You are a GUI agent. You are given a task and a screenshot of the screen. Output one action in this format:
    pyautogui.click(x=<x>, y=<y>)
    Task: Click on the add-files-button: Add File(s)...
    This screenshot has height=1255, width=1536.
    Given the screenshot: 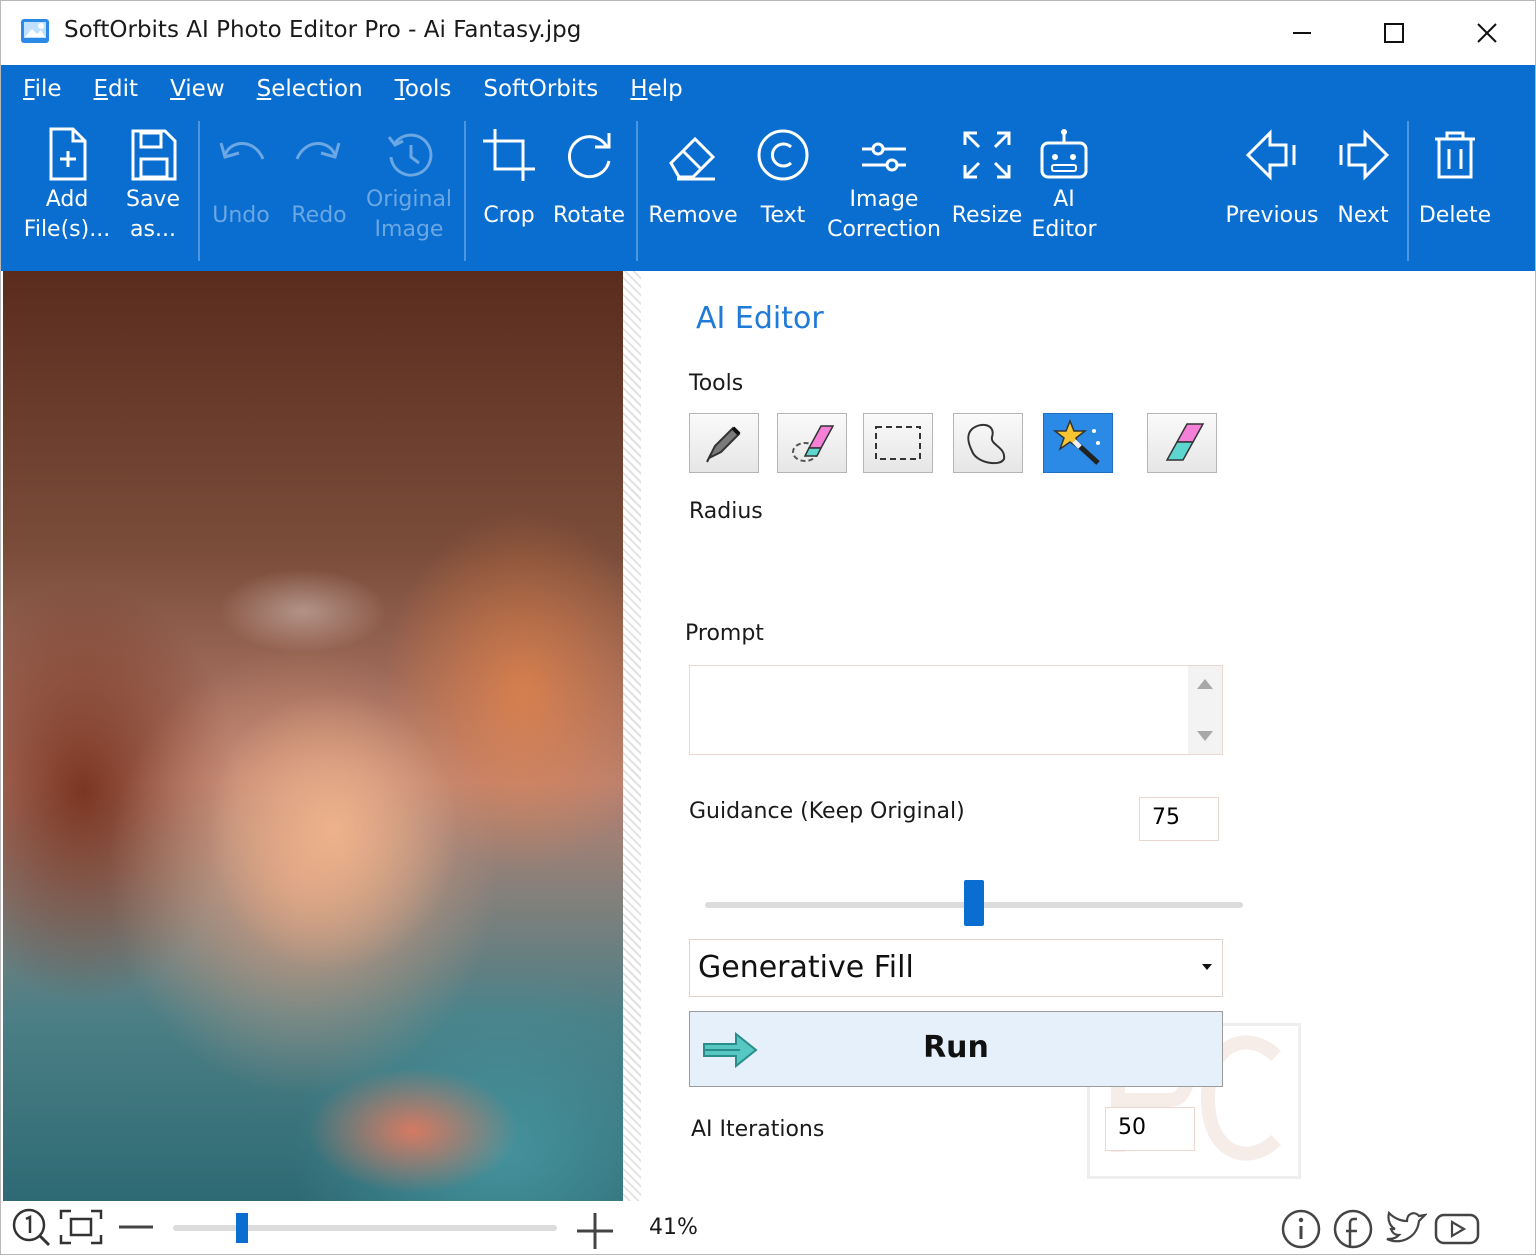 What is the action you would take?
    pyautogui.click(x=67, y=185)
    